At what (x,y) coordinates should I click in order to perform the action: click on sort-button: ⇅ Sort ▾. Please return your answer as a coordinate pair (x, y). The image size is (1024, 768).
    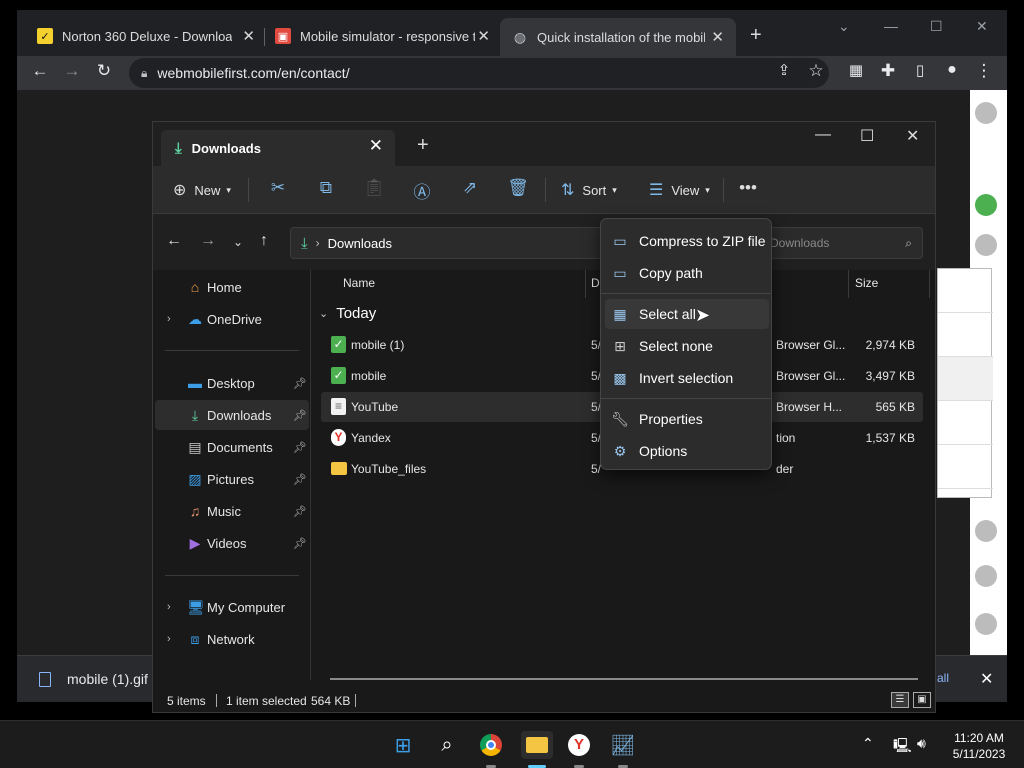
    Looking at the image, I should click on (589, 190).